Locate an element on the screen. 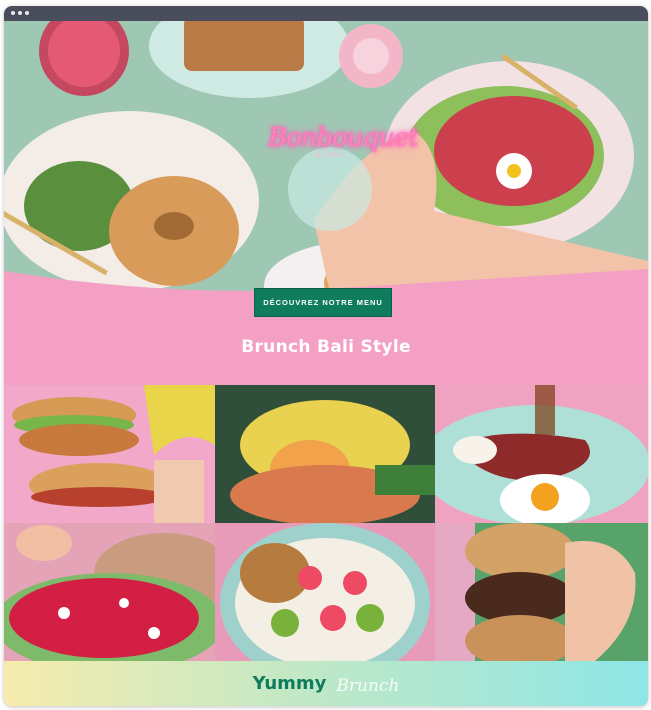  brand-logo: Bonbouquet & CALI is located at coordinates (343, 153).